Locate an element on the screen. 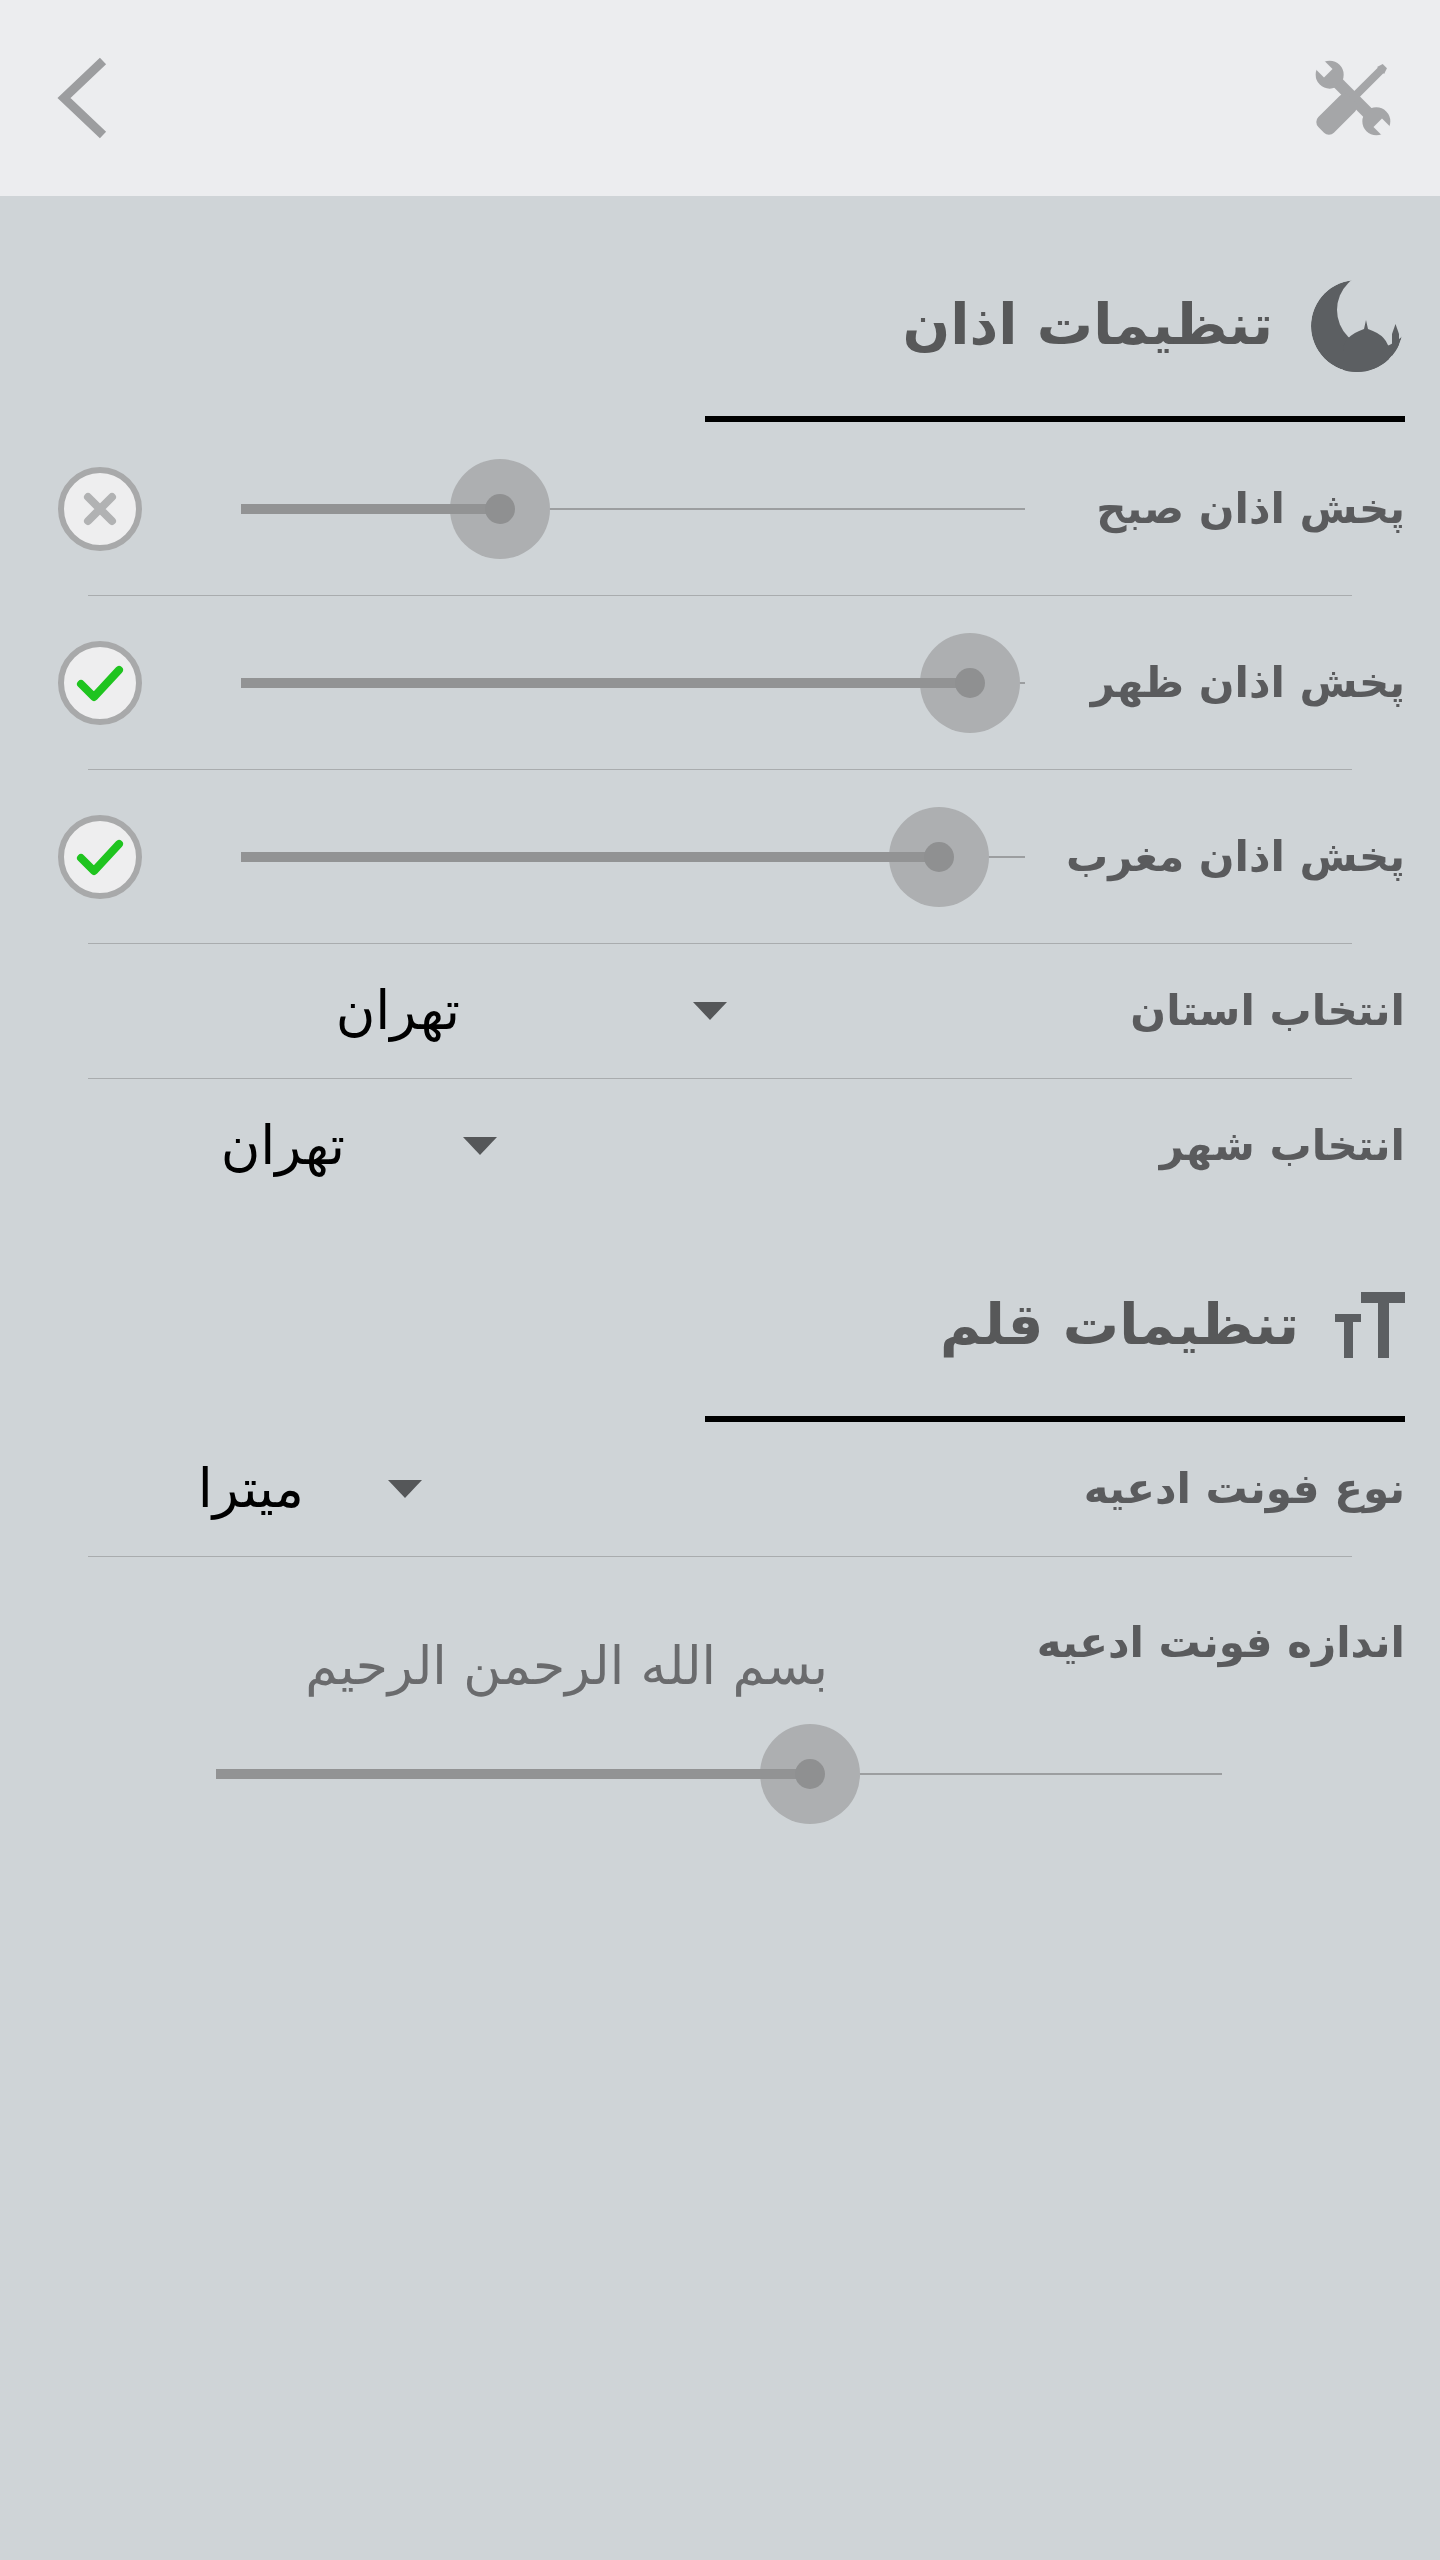 The image size is (1440, 2560). setting-label: پخش اذان ظهر is located at coordinates (1247, 682).